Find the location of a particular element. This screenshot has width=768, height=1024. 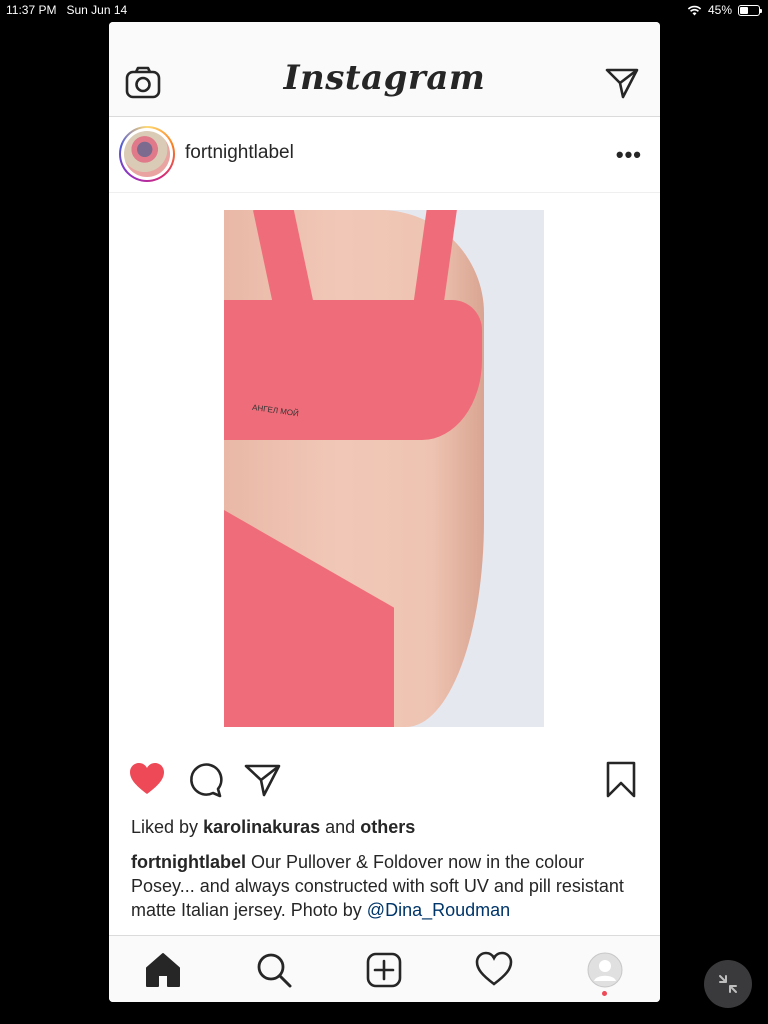

like-heart-icon is located at coordinates (147, 780).